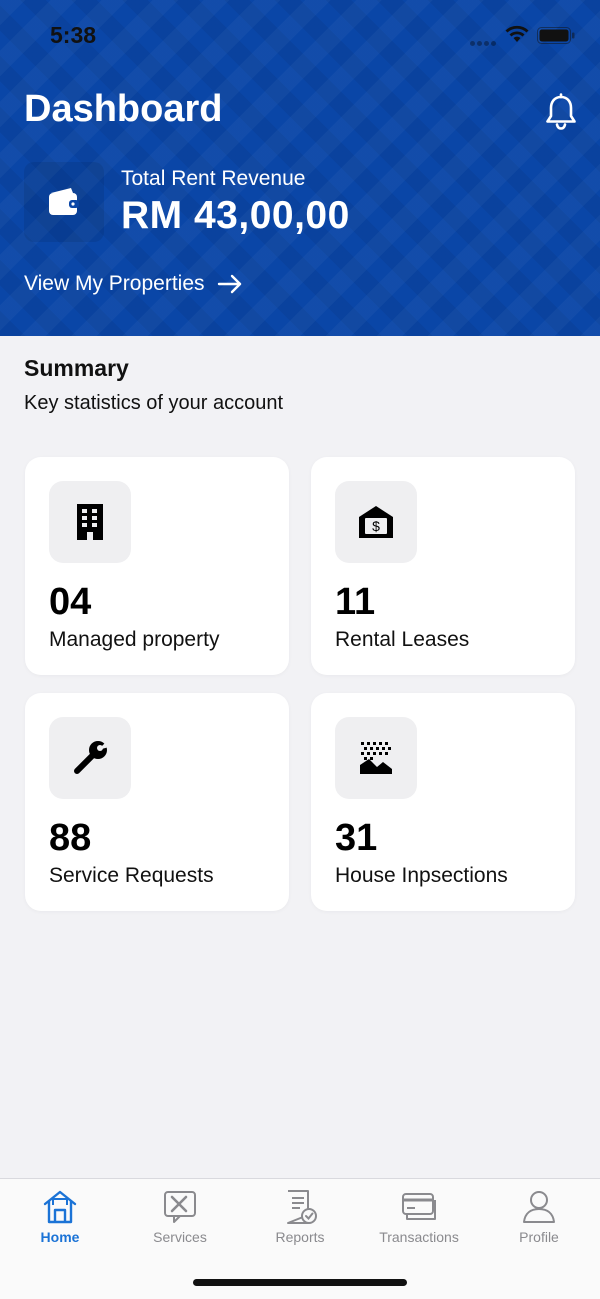 The height and width of the screenshot is (1299, 600). Describe the element at coordinates (300, 1282) in the screenshot. I see `home-indicator` at that location.